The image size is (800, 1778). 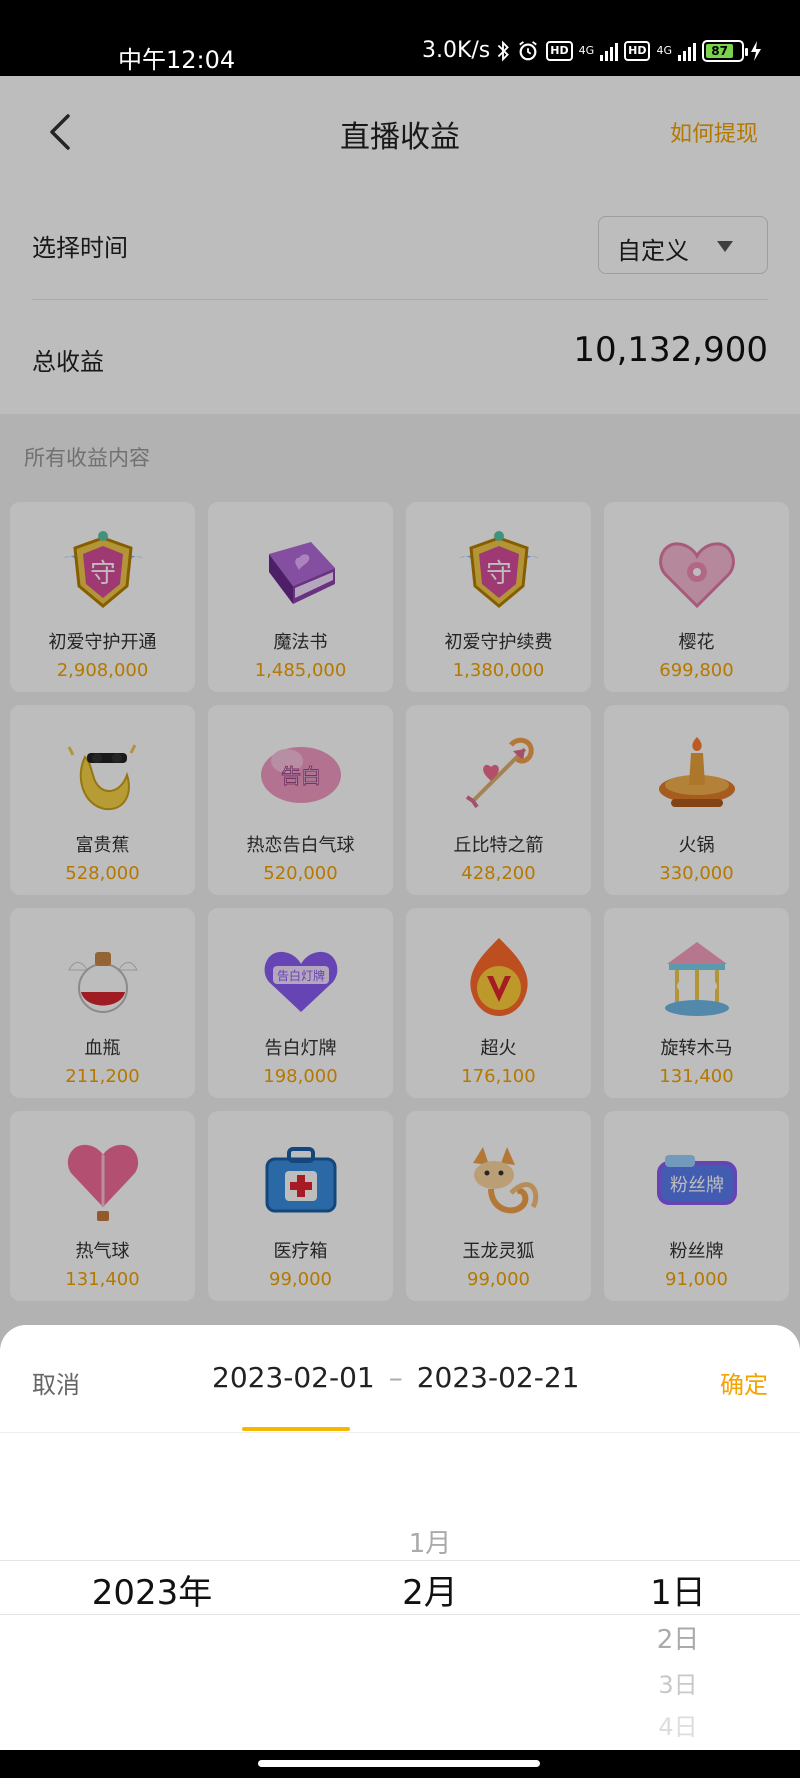 I want to click on total-earnings-row: 总收益 10,132,900, so click(x=400, y=357).